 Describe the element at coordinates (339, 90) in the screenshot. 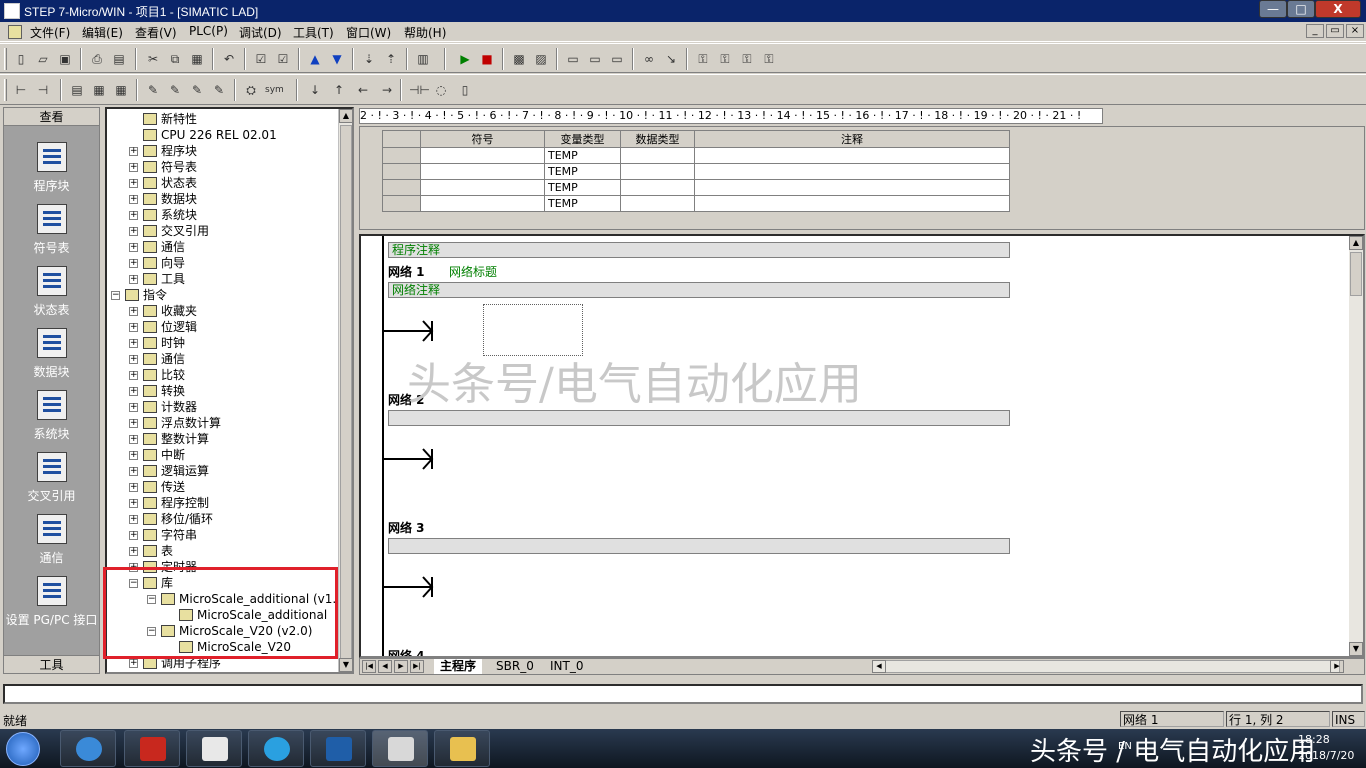

I see `line-up-icon: ↑` at that location.